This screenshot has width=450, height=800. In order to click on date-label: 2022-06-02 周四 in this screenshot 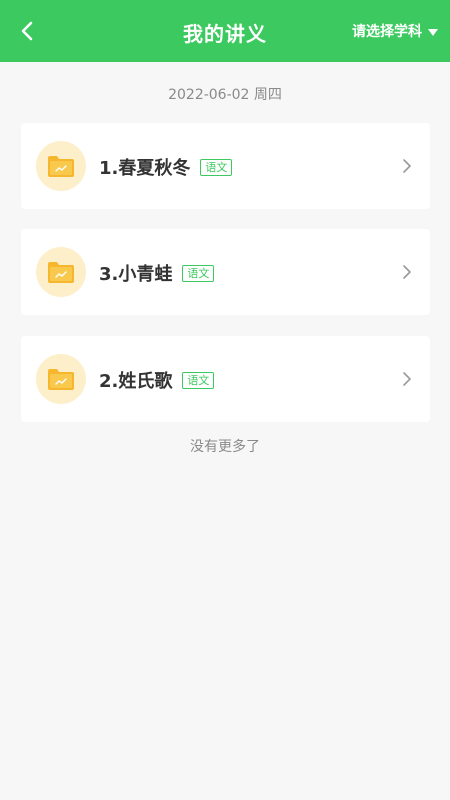, I will do `click(225, 95)`.